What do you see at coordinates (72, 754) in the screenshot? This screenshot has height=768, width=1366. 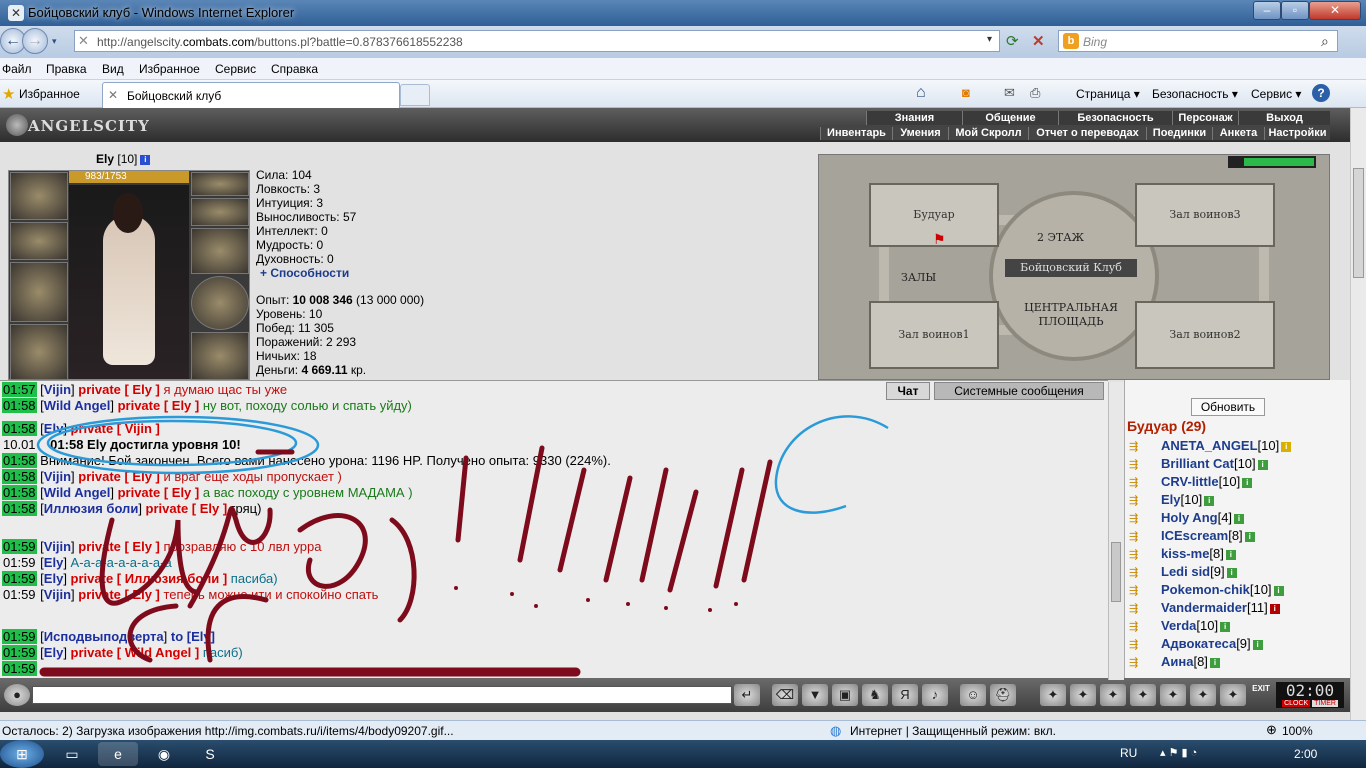 I see `explorer-taskbar-icon: ▭` at bounding box center [72, 754].